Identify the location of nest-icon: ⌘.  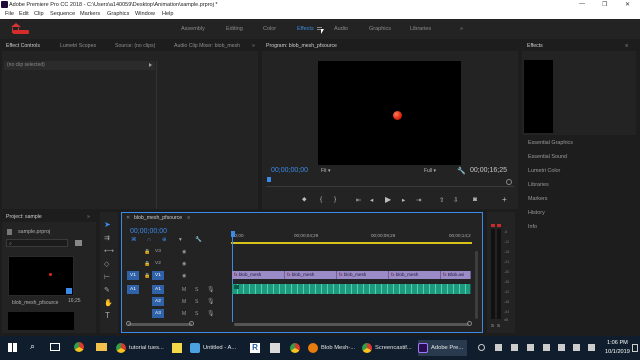
(134, 240).